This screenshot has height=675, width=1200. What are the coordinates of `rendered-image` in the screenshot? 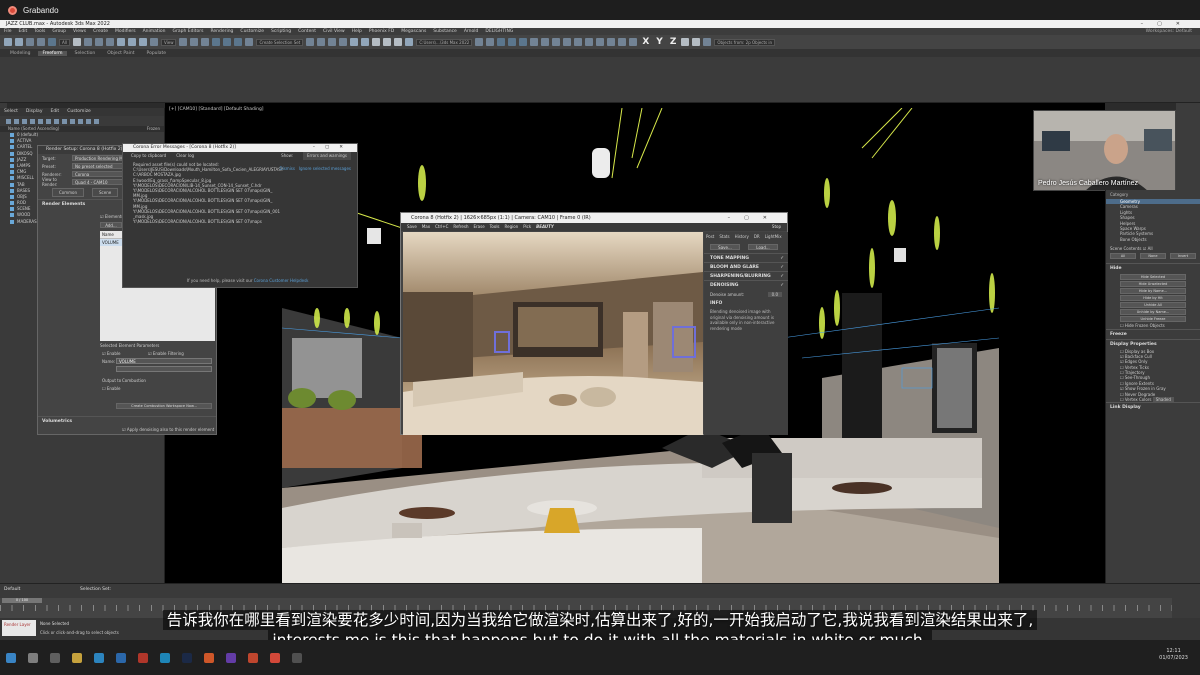 It's located at (553, 333).